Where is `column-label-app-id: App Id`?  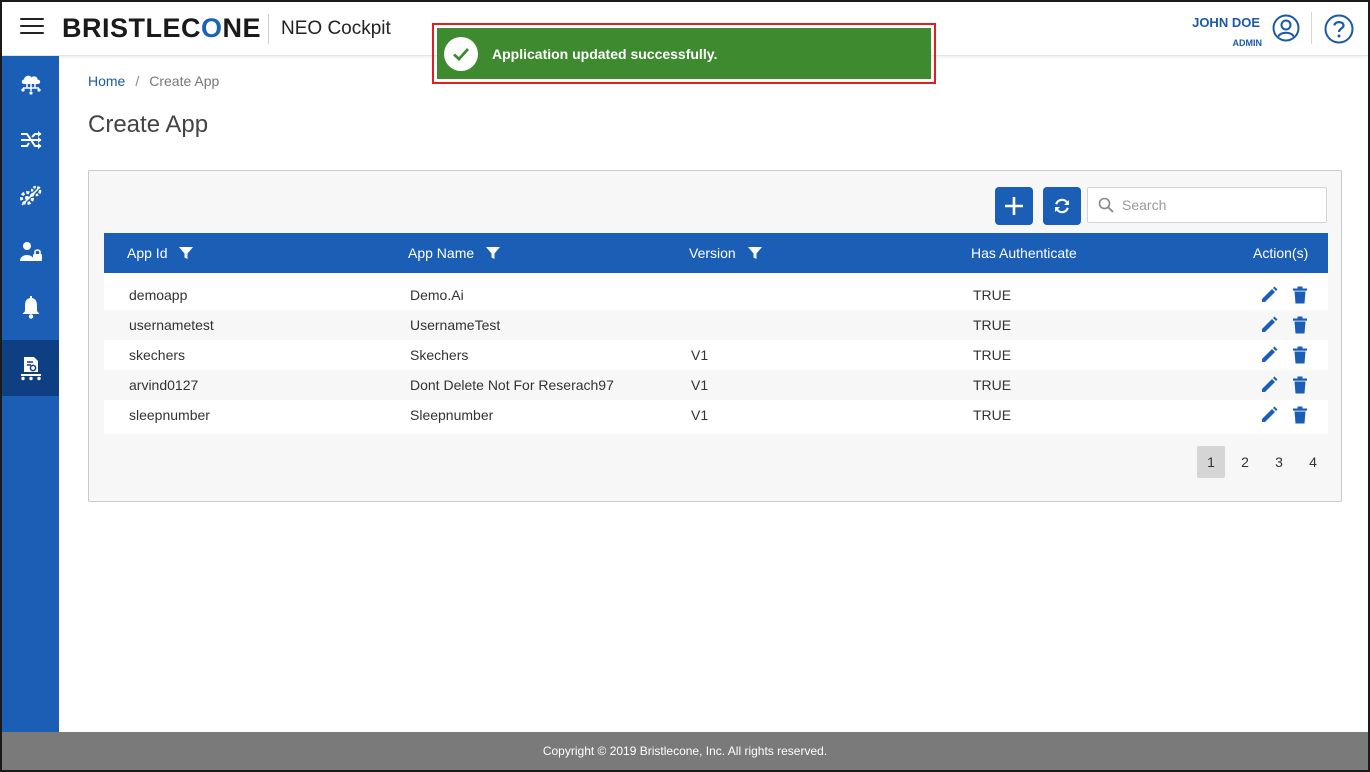 column-label-app-id: App Id is located at coordinates (147, 253).